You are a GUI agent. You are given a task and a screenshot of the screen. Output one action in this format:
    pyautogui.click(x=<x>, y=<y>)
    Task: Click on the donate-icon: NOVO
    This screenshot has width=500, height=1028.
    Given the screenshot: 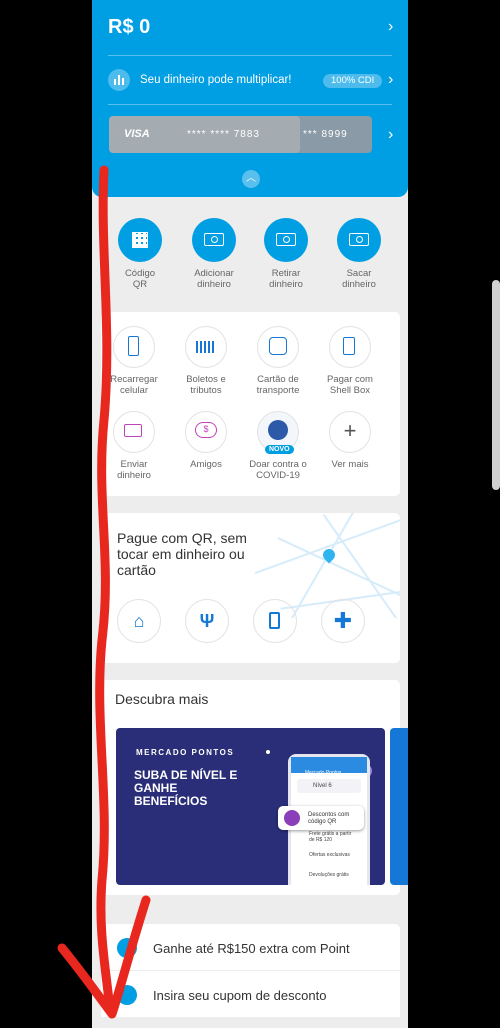 What is the action you would take?
    pyautogui.click(x=278, y=432)
    